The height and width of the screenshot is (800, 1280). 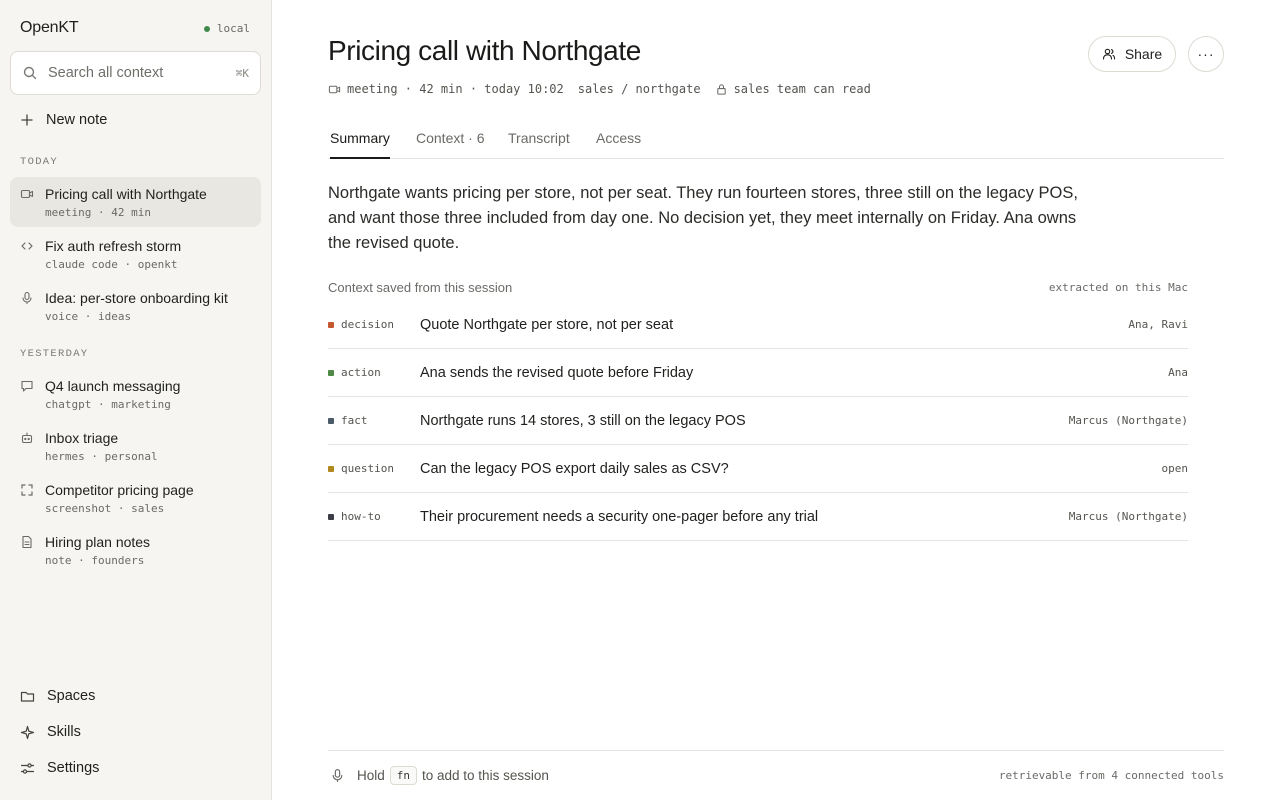 I want to click on capture-hint: Hold fn to add to this session, so click(x=453, y=775).